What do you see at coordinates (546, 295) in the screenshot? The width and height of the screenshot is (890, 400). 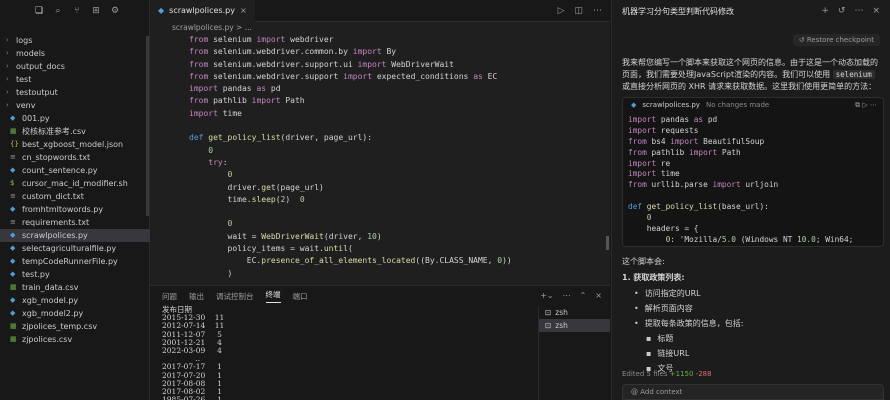 I see `new-terminal-icon: +⌄` at bounding box center [546, 295].